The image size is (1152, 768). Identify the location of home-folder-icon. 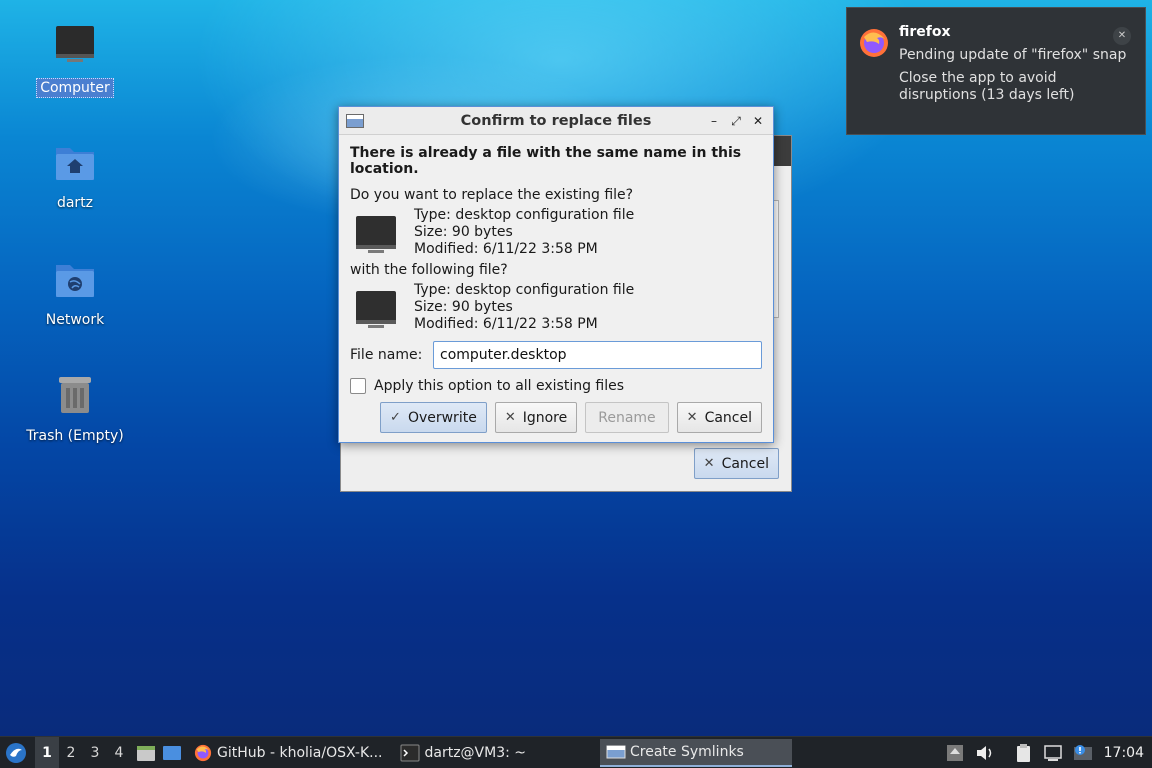
(75, 164).